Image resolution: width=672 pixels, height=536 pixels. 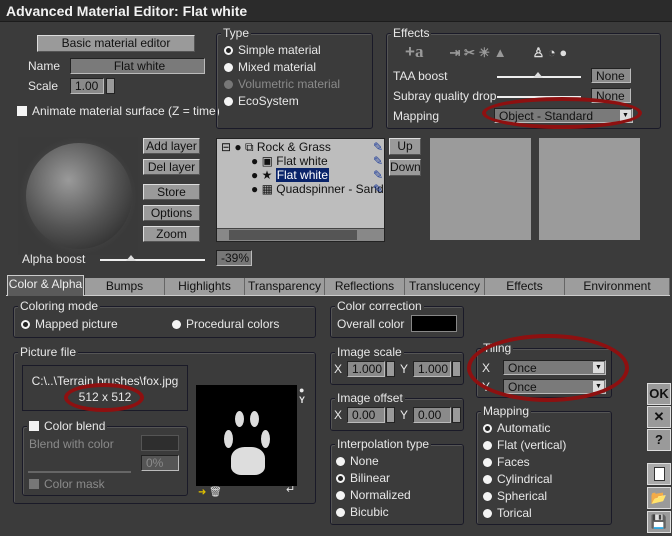 I want to click on radio-cylindrical: Cylindrical, so click(x=517, y=479).